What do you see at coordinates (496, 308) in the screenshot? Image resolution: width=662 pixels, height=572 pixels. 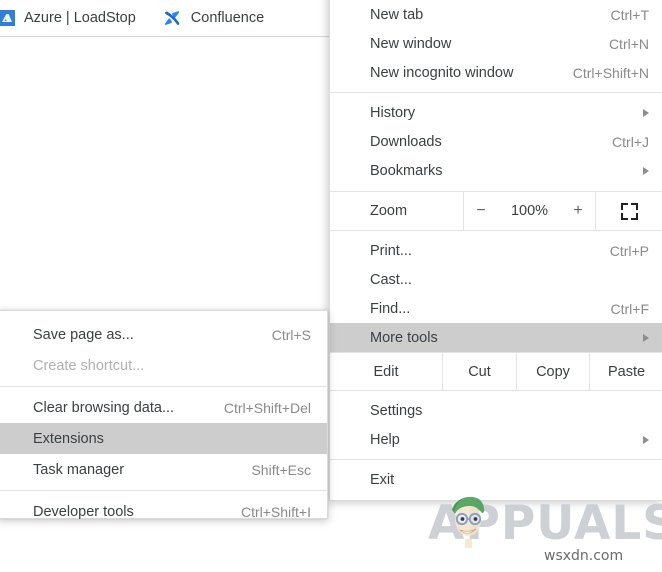 I see `menu-item-find: Find... Ctrl+F` at bounding box center [496, 308].